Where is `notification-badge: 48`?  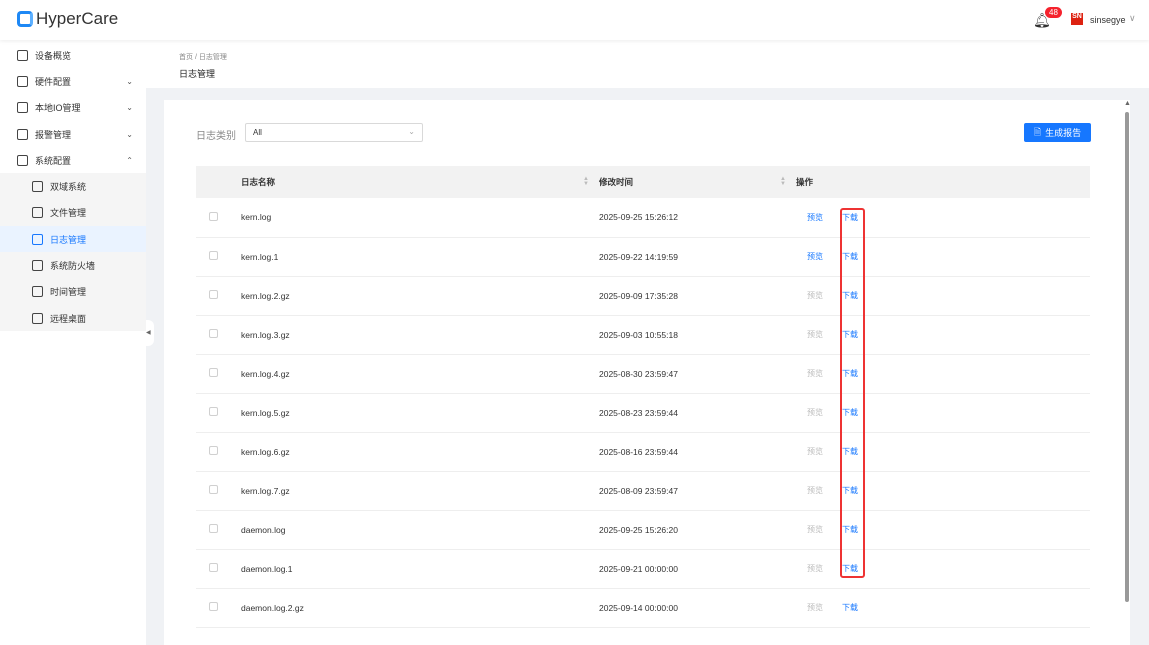
notification-badge: 48 is located at coordinates (1053, 12).